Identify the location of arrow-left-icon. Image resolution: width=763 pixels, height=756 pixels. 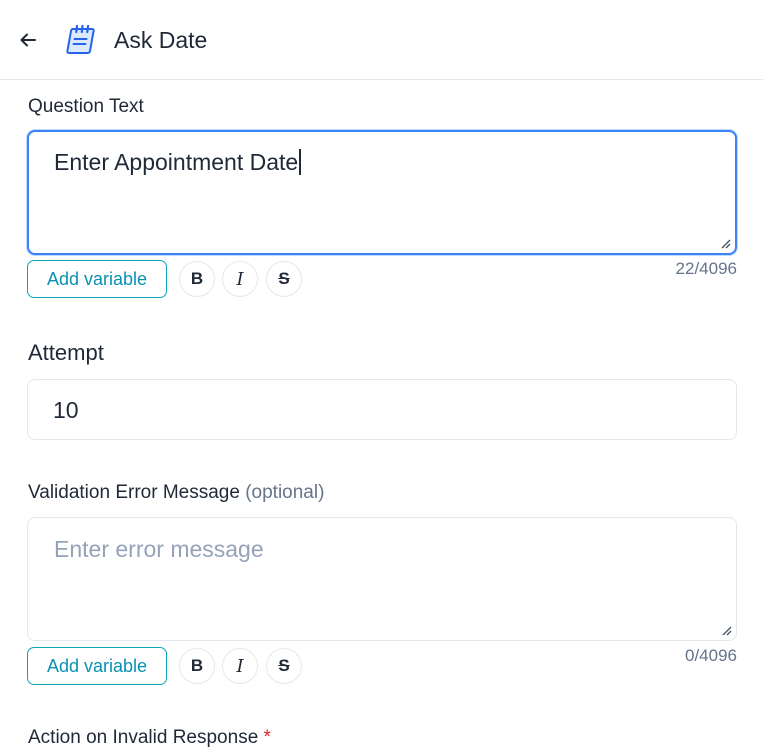
(28, 40).